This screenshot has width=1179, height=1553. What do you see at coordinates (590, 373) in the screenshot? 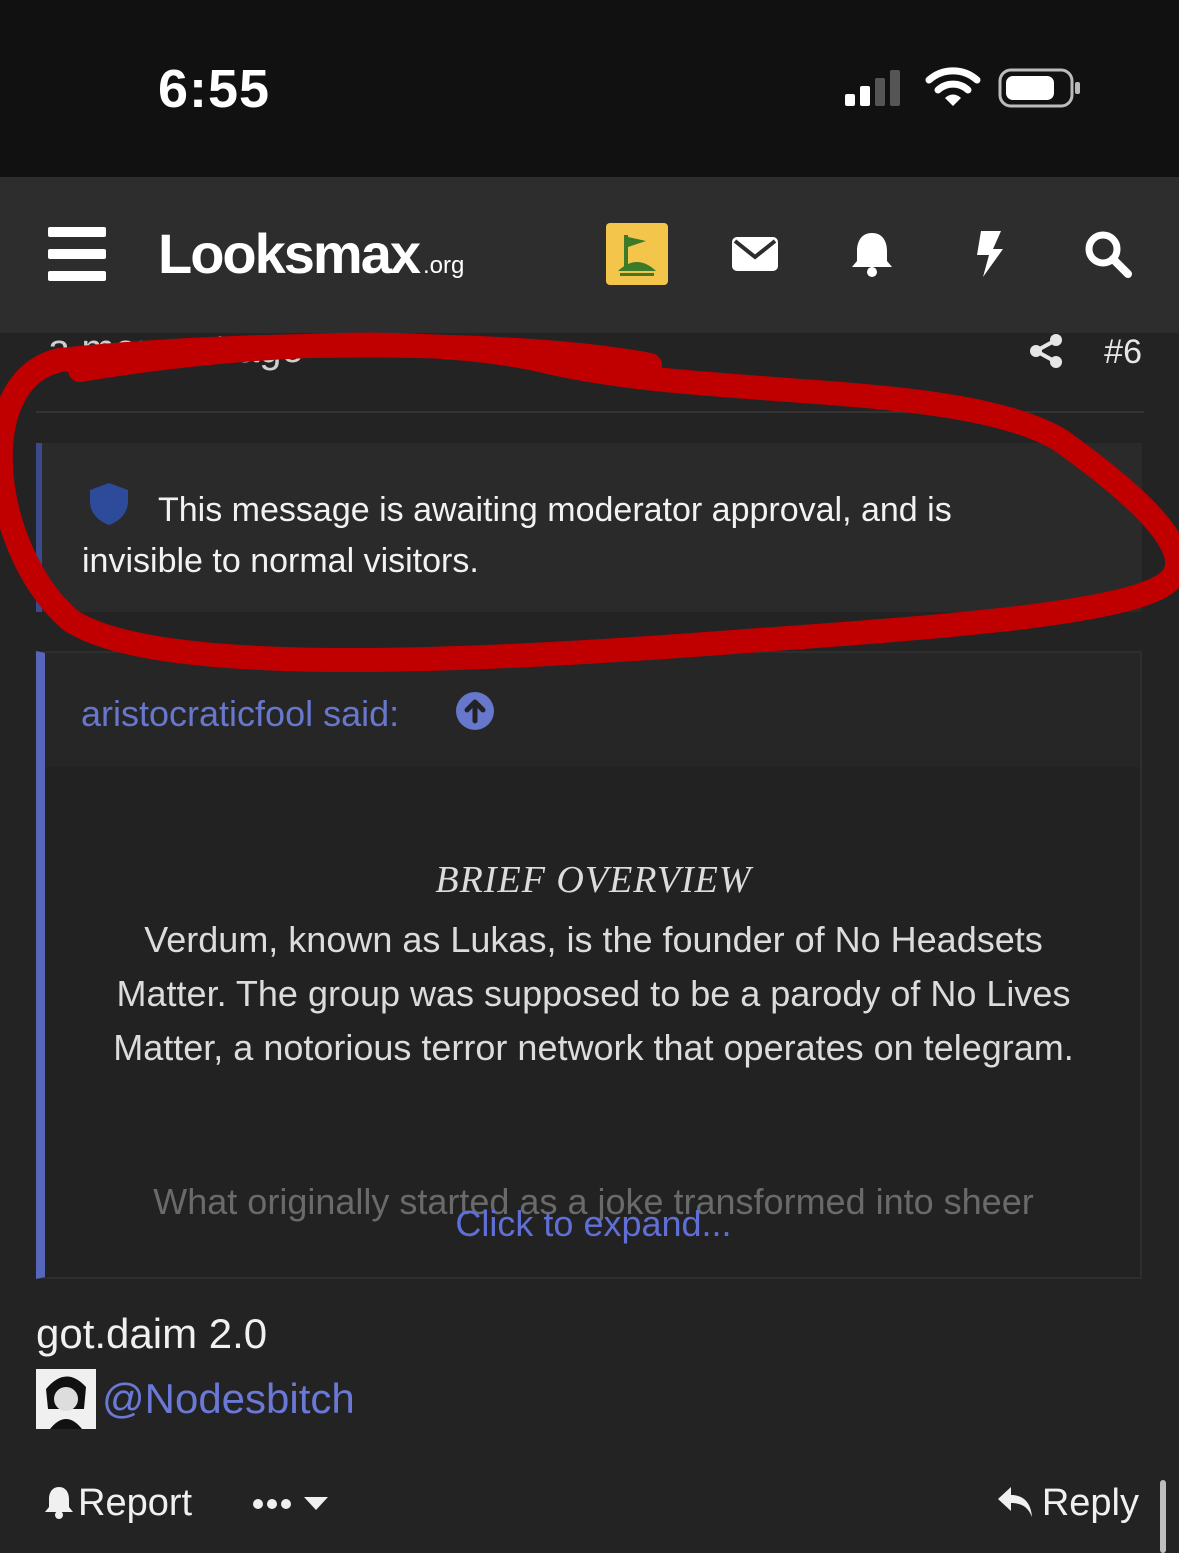
I see `post-meta-bar: a moment ago #6` at bounding box center [590, 373].